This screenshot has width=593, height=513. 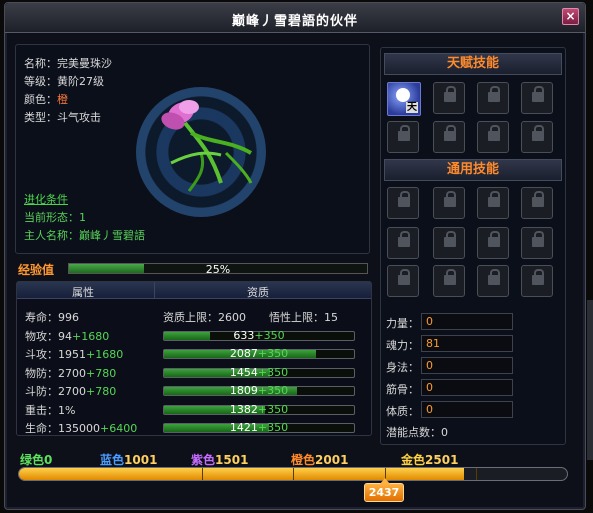 What do you see at coordinates (36, 270) in the screenshot?
I see `experience-label: 经验值` at bounding box center [36, 270].